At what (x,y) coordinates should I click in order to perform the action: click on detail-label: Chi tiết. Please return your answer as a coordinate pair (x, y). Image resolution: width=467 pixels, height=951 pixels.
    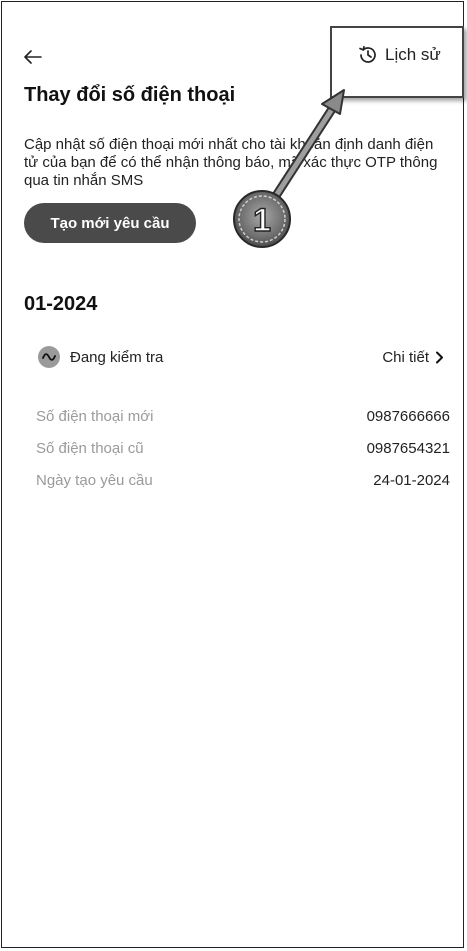
    Looking at the image, I should click on (405, 357).